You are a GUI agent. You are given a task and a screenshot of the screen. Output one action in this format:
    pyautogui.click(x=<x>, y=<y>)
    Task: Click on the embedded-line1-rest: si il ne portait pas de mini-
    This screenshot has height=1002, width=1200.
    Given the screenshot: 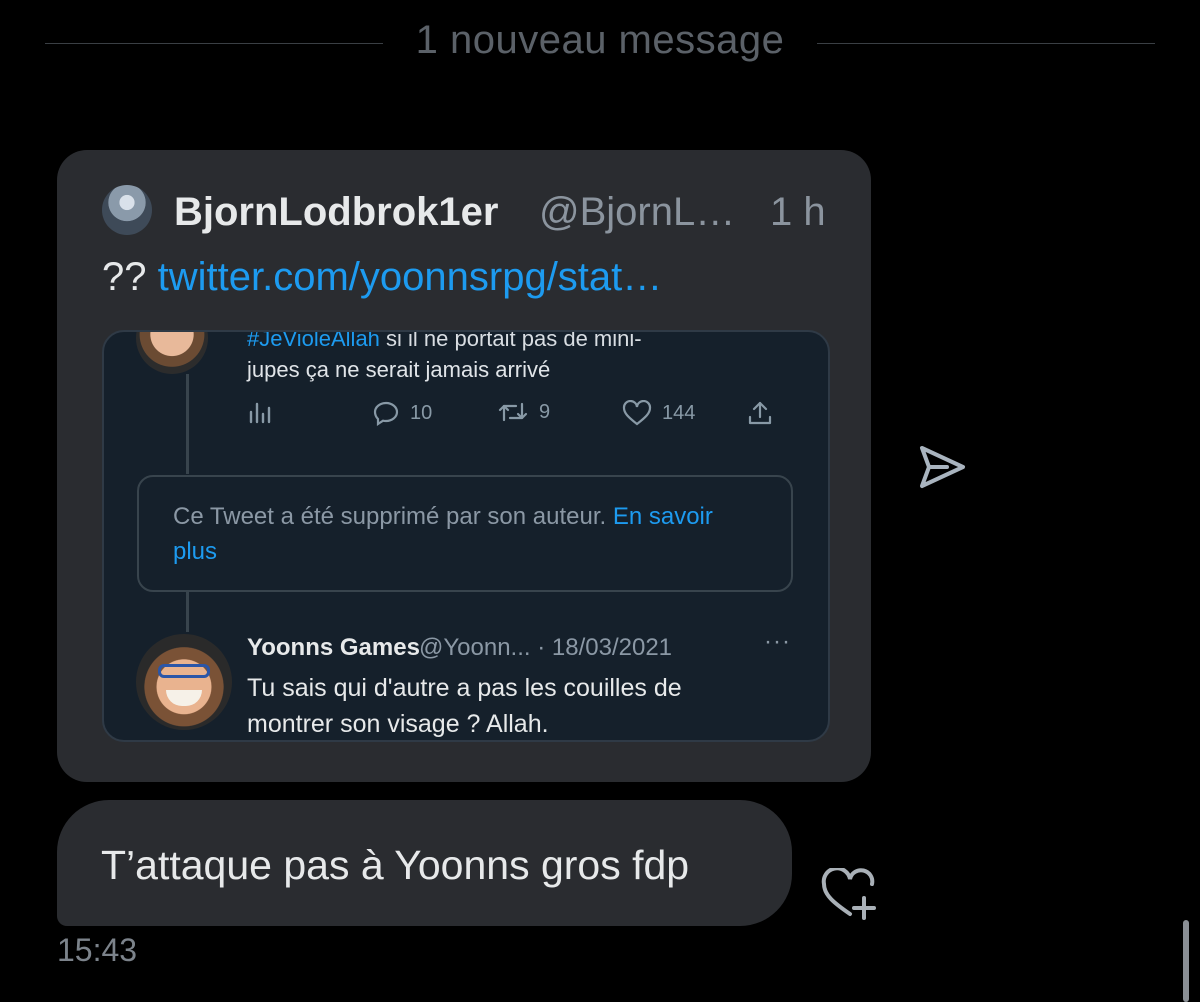 What is the action you would take?
    pyautogui.click(x=510, y=340)
    